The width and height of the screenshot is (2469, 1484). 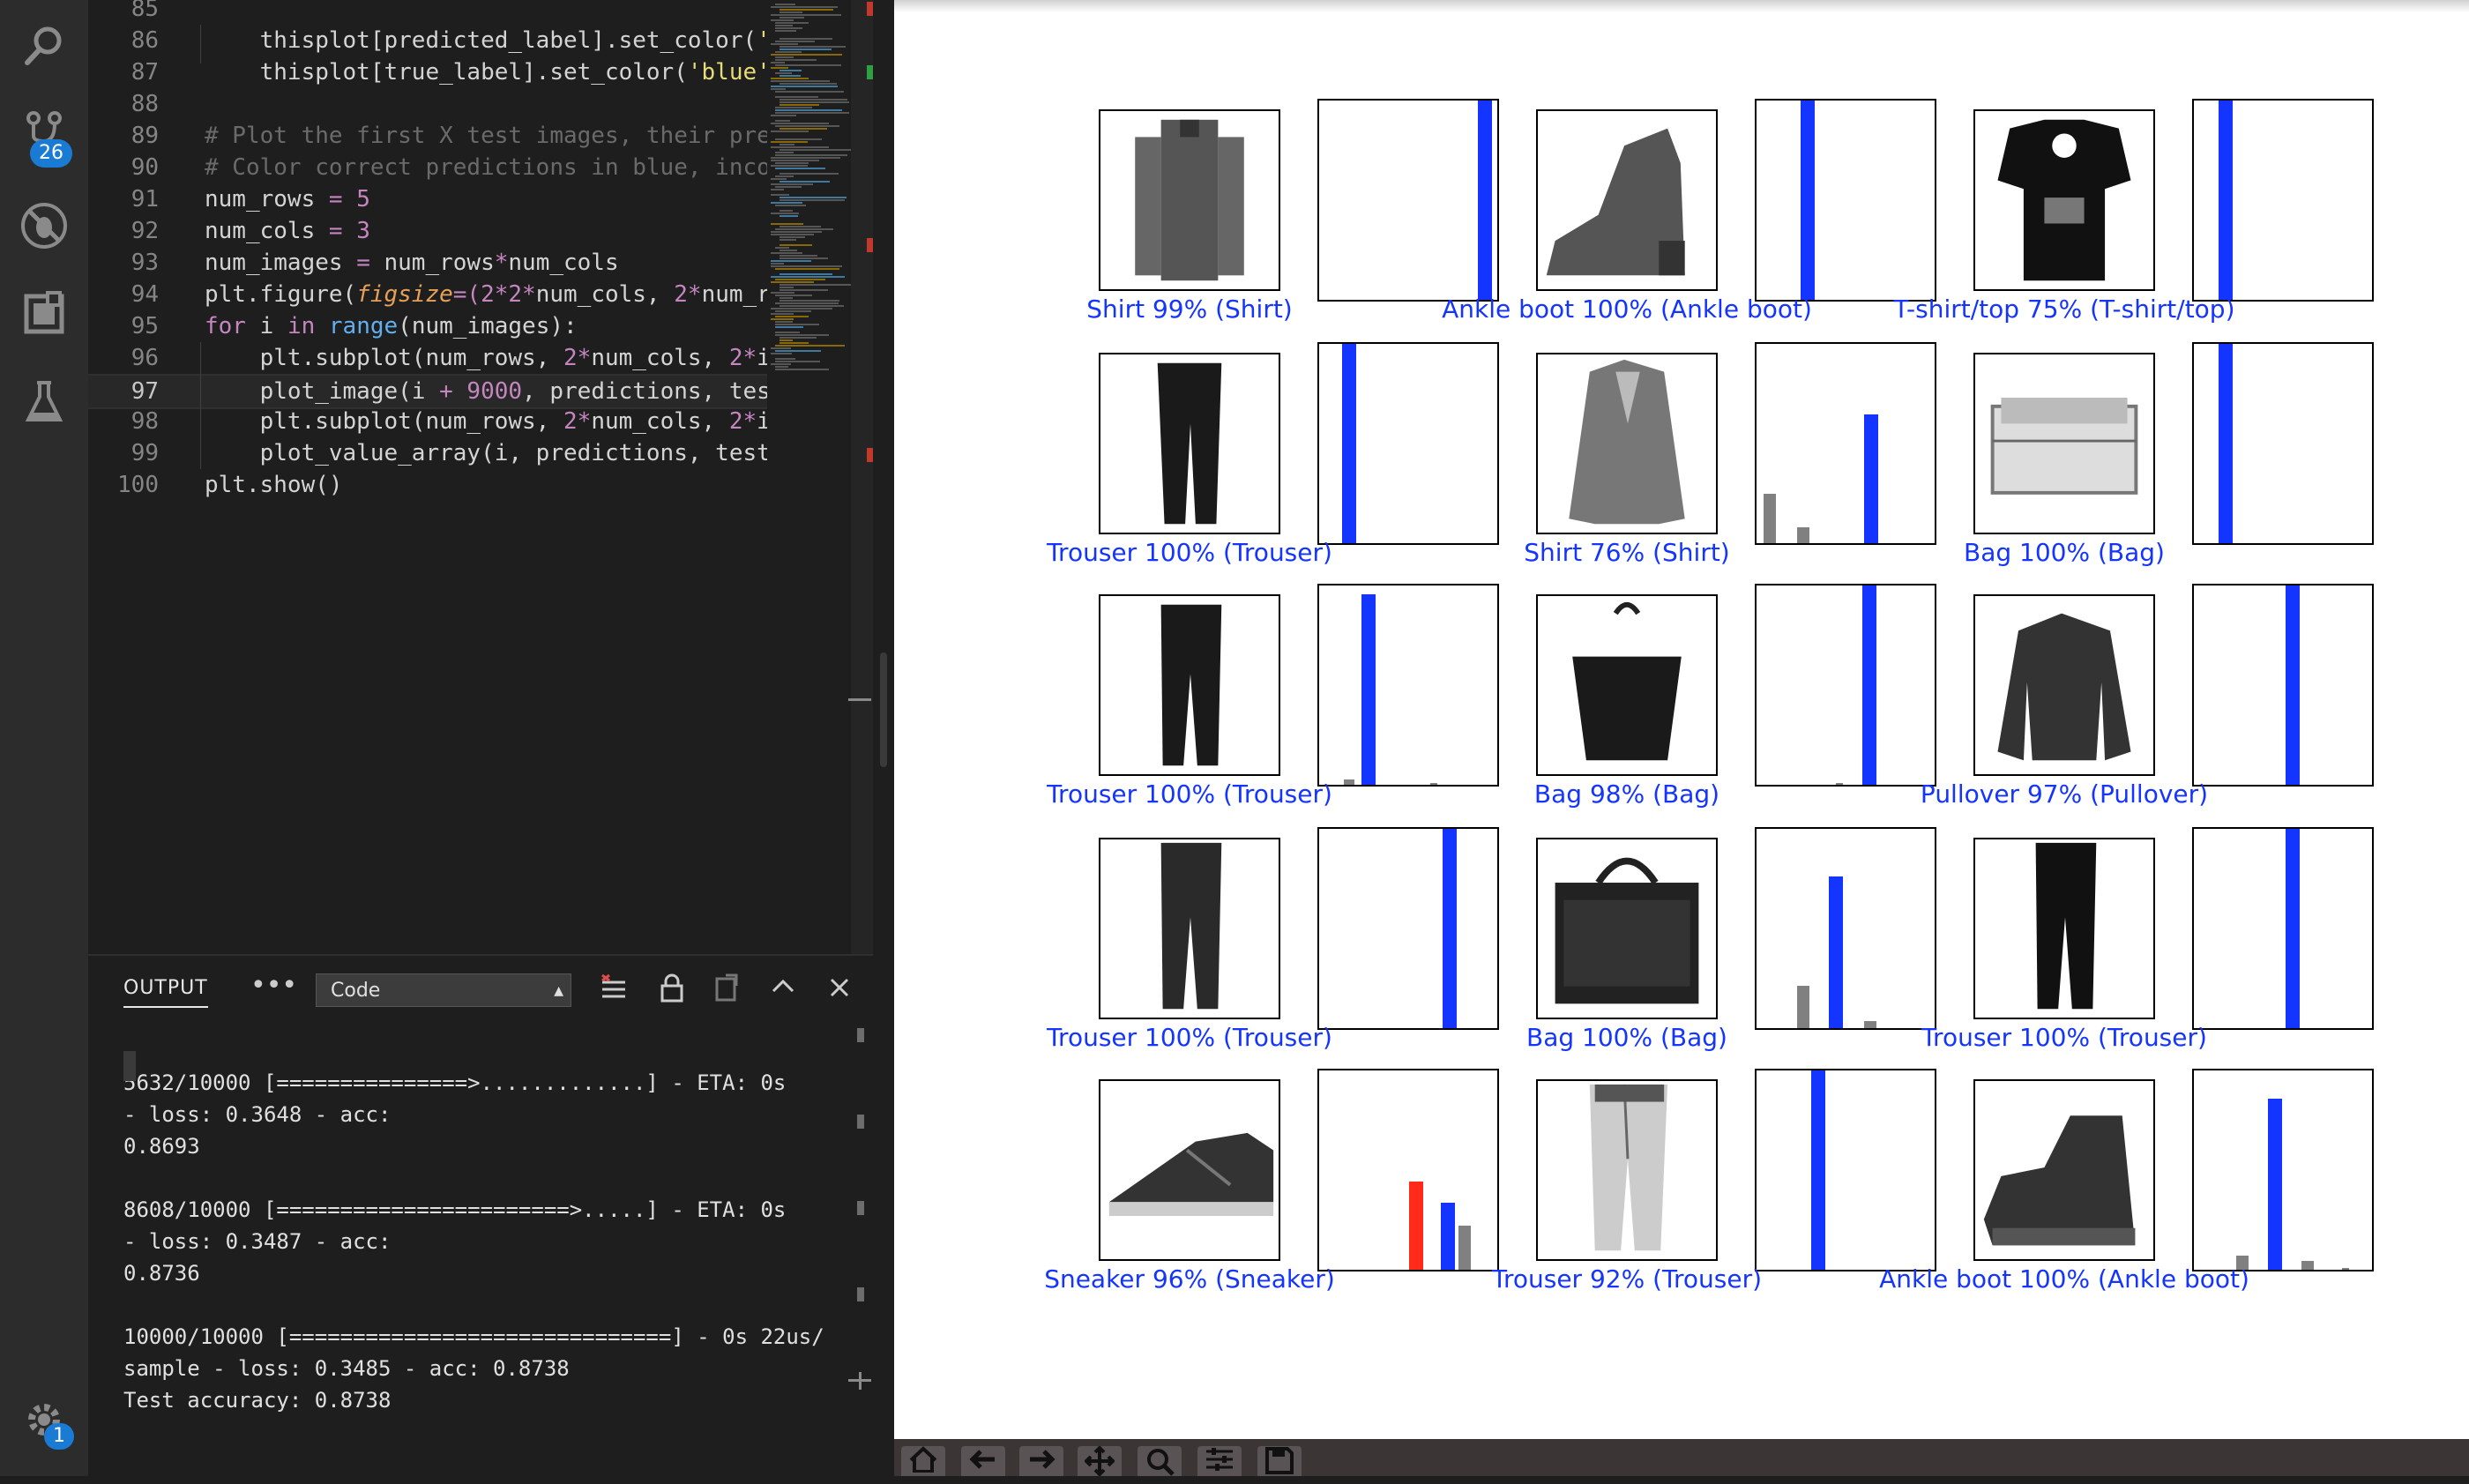 What do you see at coordinates (165, 993) in the screenshot?
I see `tab-output: OUTPUT` at bounding box center [165, 993].